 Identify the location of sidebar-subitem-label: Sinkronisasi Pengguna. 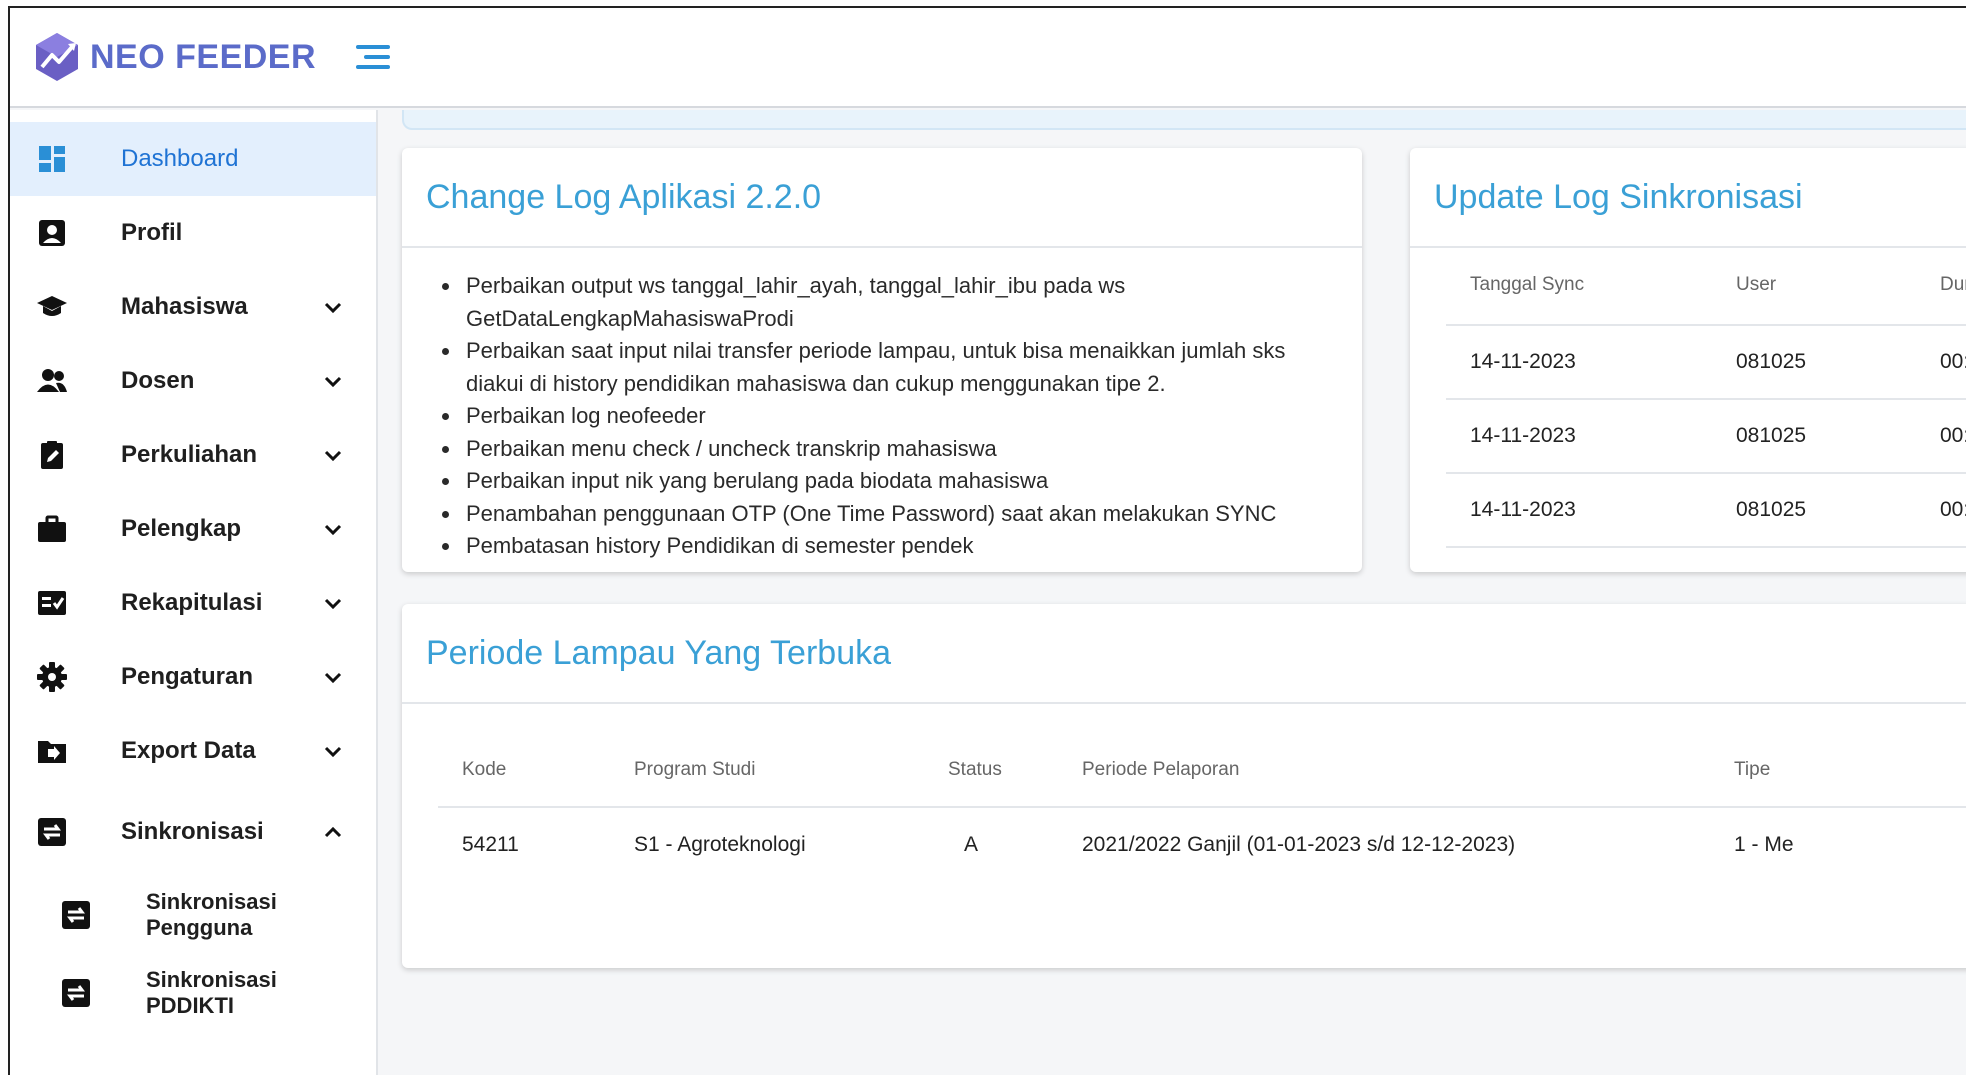
(211, 914).